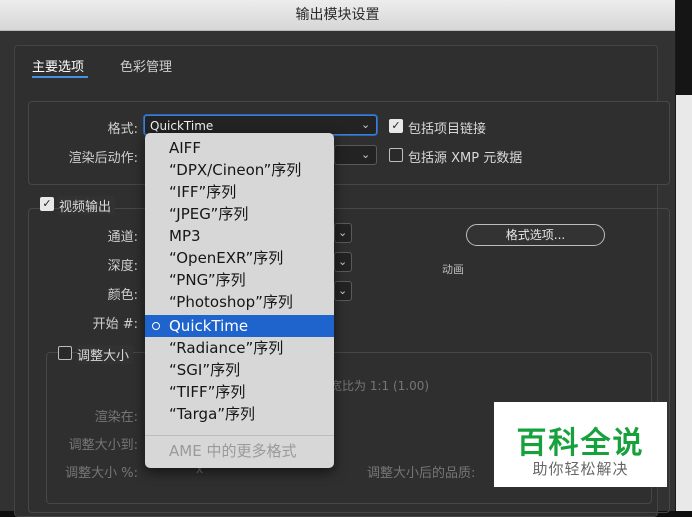 This screenshot has height=517, width=692. What do you see at coordinates (396, 155) in the screenshot?
I see `include-xmp-checkbox` at bounding box center [396, 155].